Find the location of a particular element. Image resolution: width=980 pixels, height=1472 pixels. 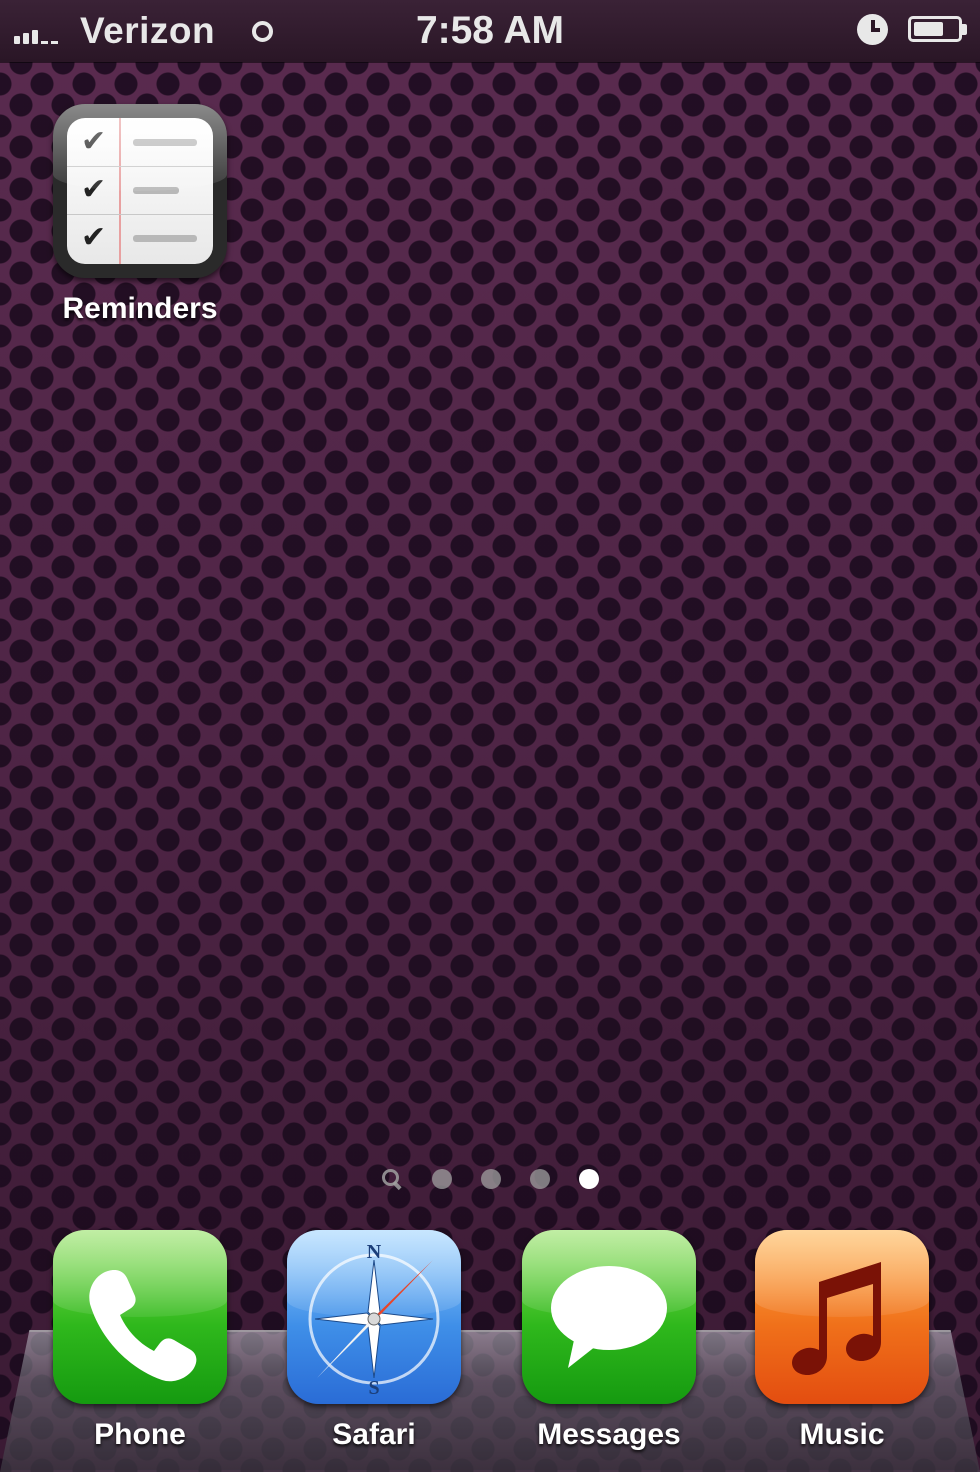

dock-app-phone: Phone is located at coordinates (140, 1341).